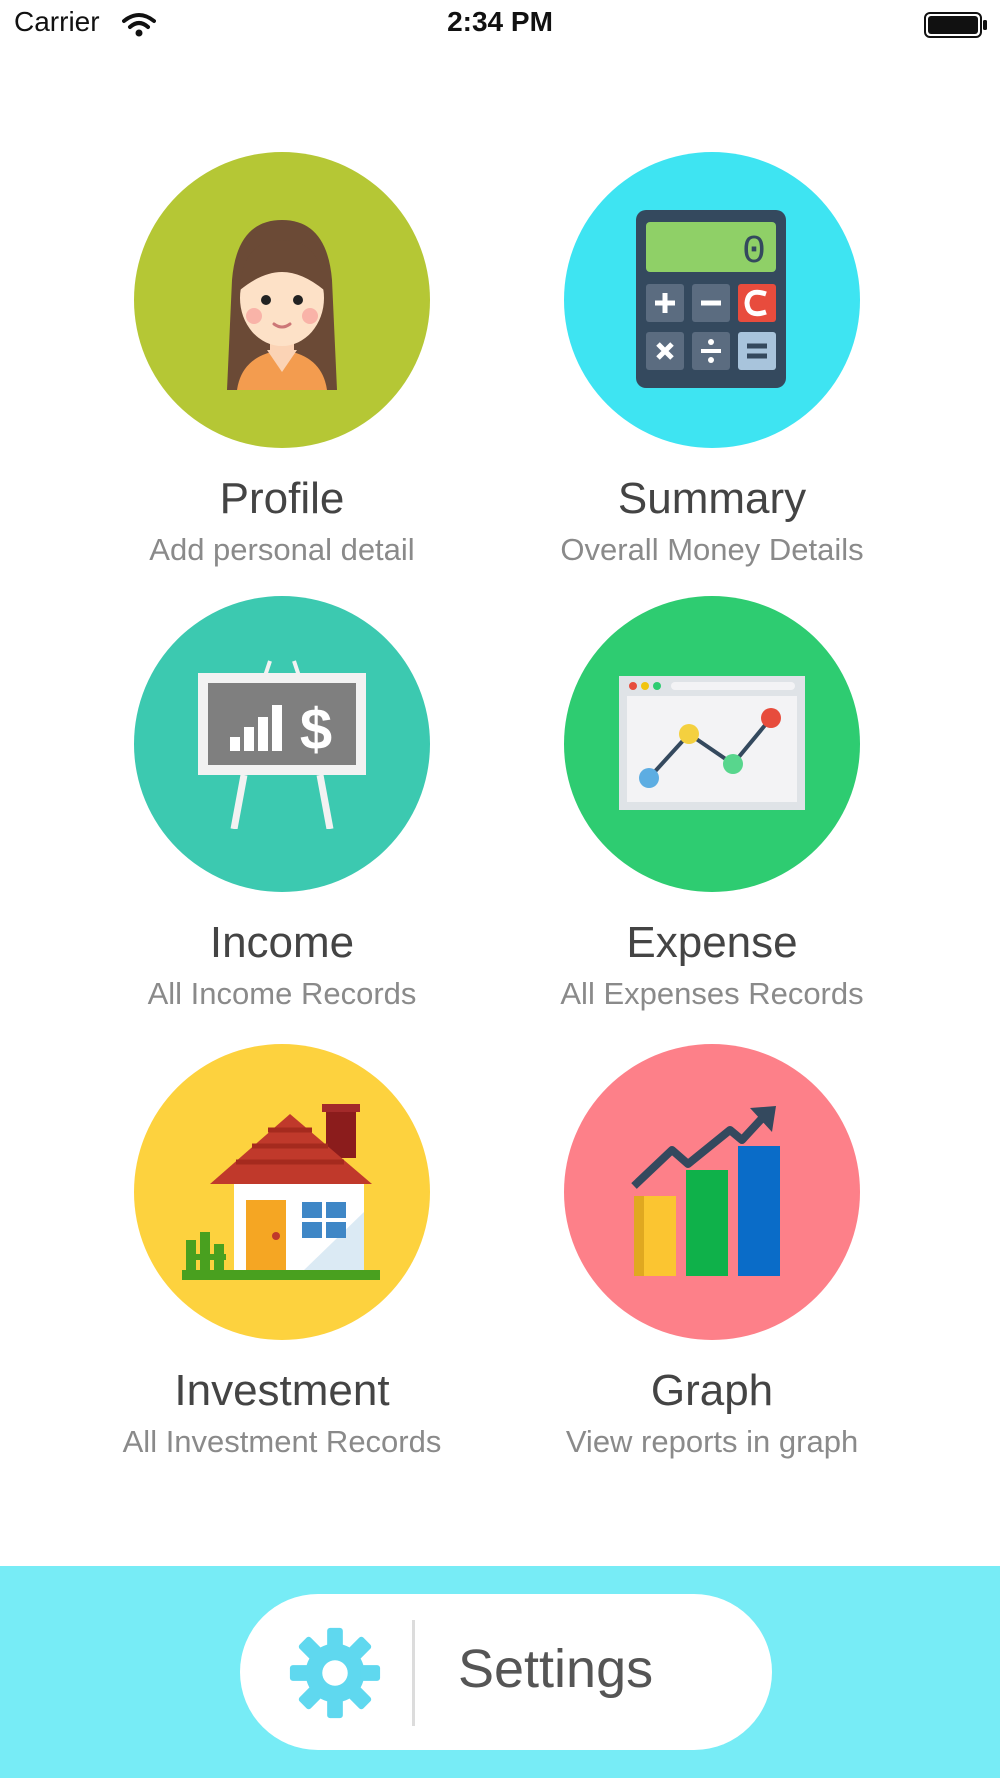 The width and height of the screenshot is (1000, 1778). Describe the element at coordinates (712, 549) in the screenshot. I see `menu-subtitle: Overall Money Details` at that location.